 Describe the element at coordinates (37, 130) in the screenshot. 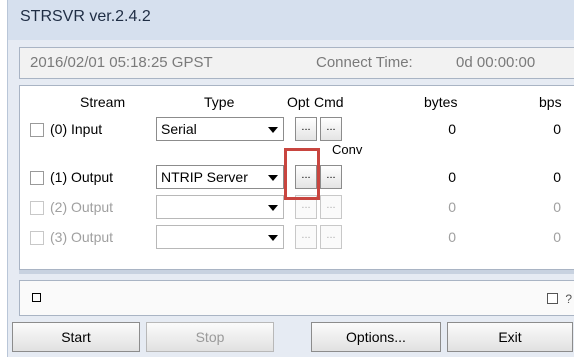

I see `stream-0-checkbox` at that location.